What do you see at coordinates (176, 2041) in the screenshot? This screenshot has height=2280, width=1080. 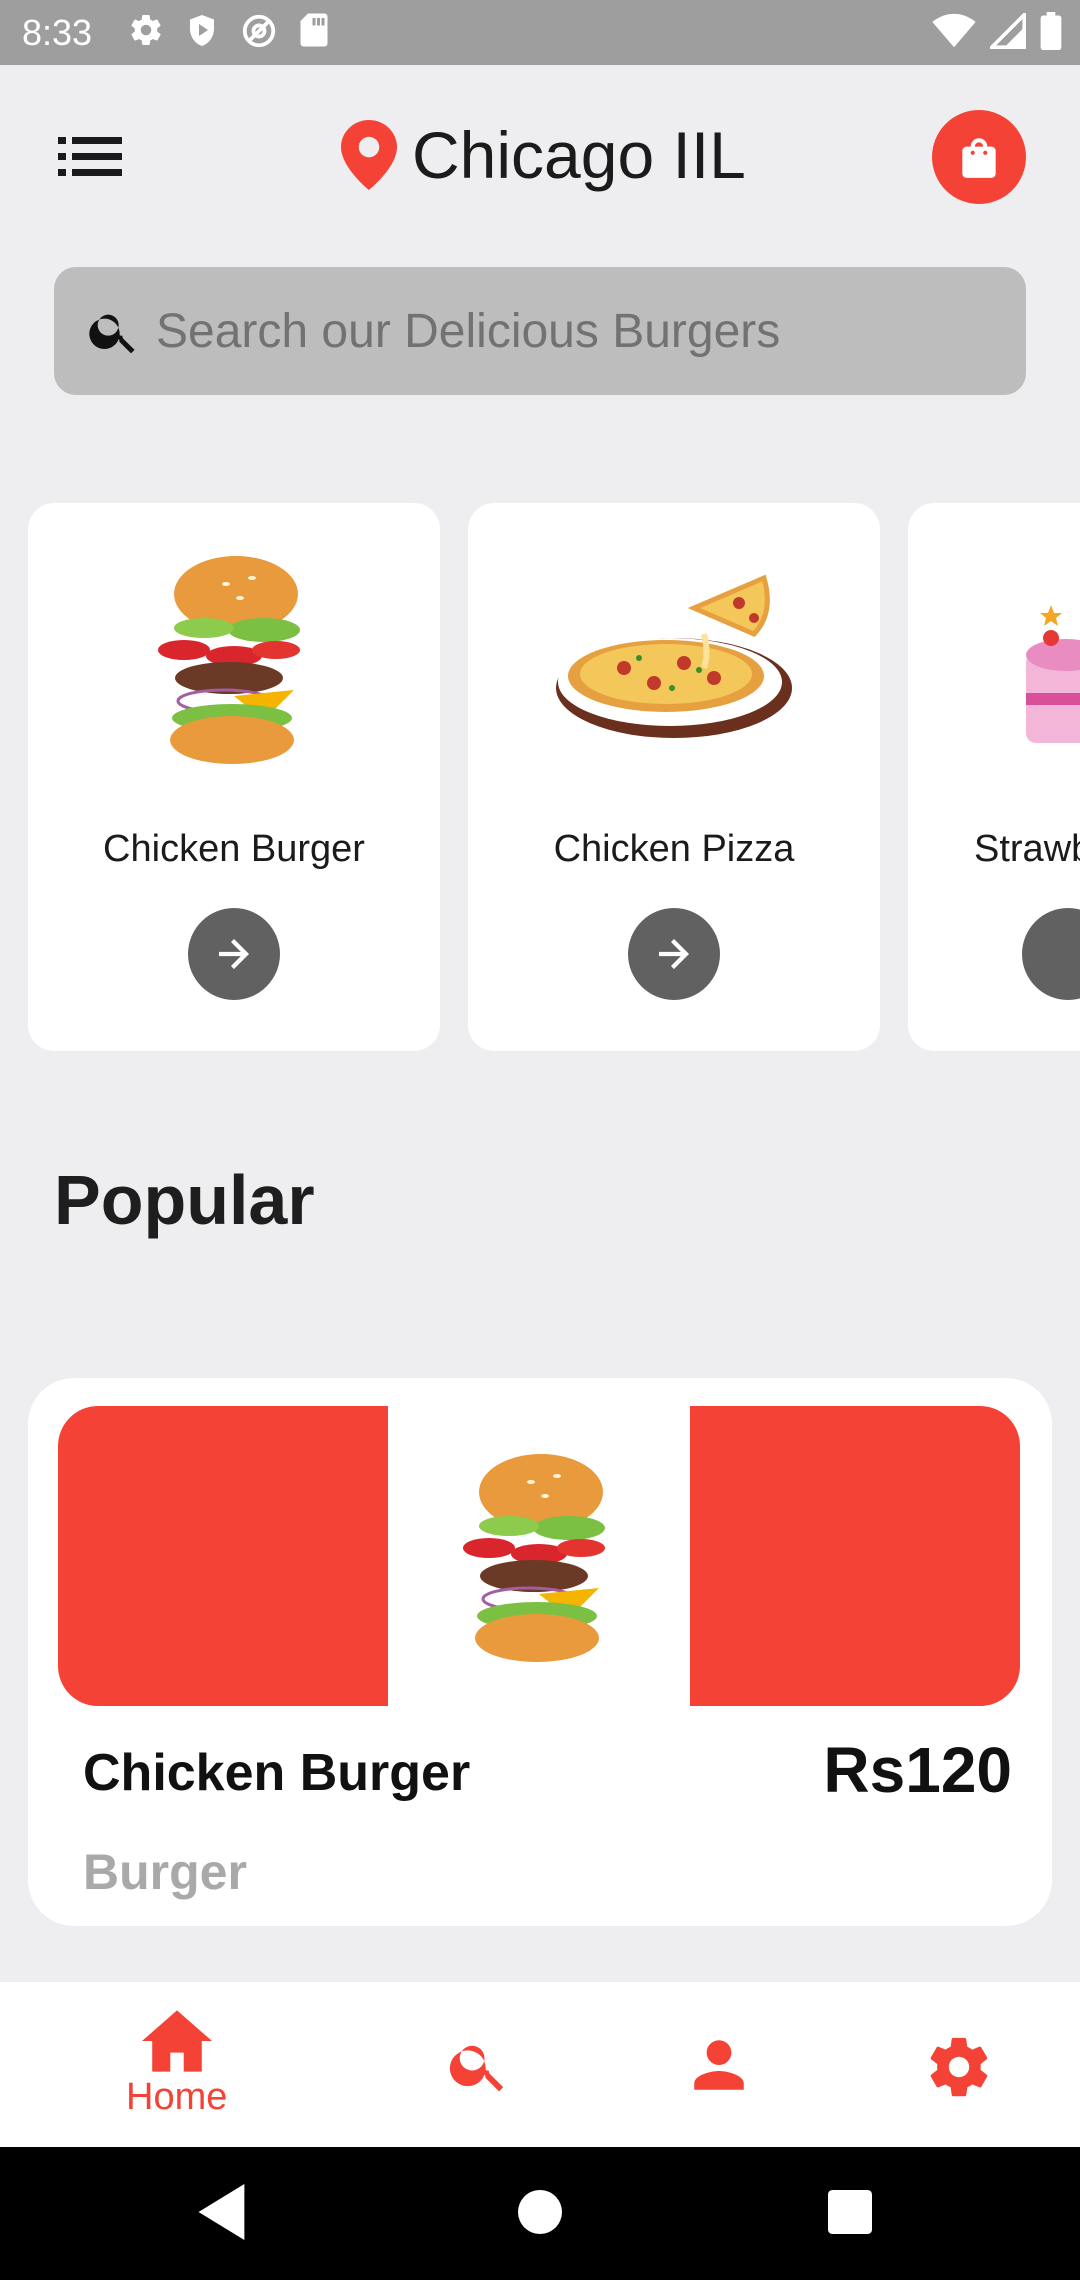 I see `home-icon` at bounding box center [176, 2041].